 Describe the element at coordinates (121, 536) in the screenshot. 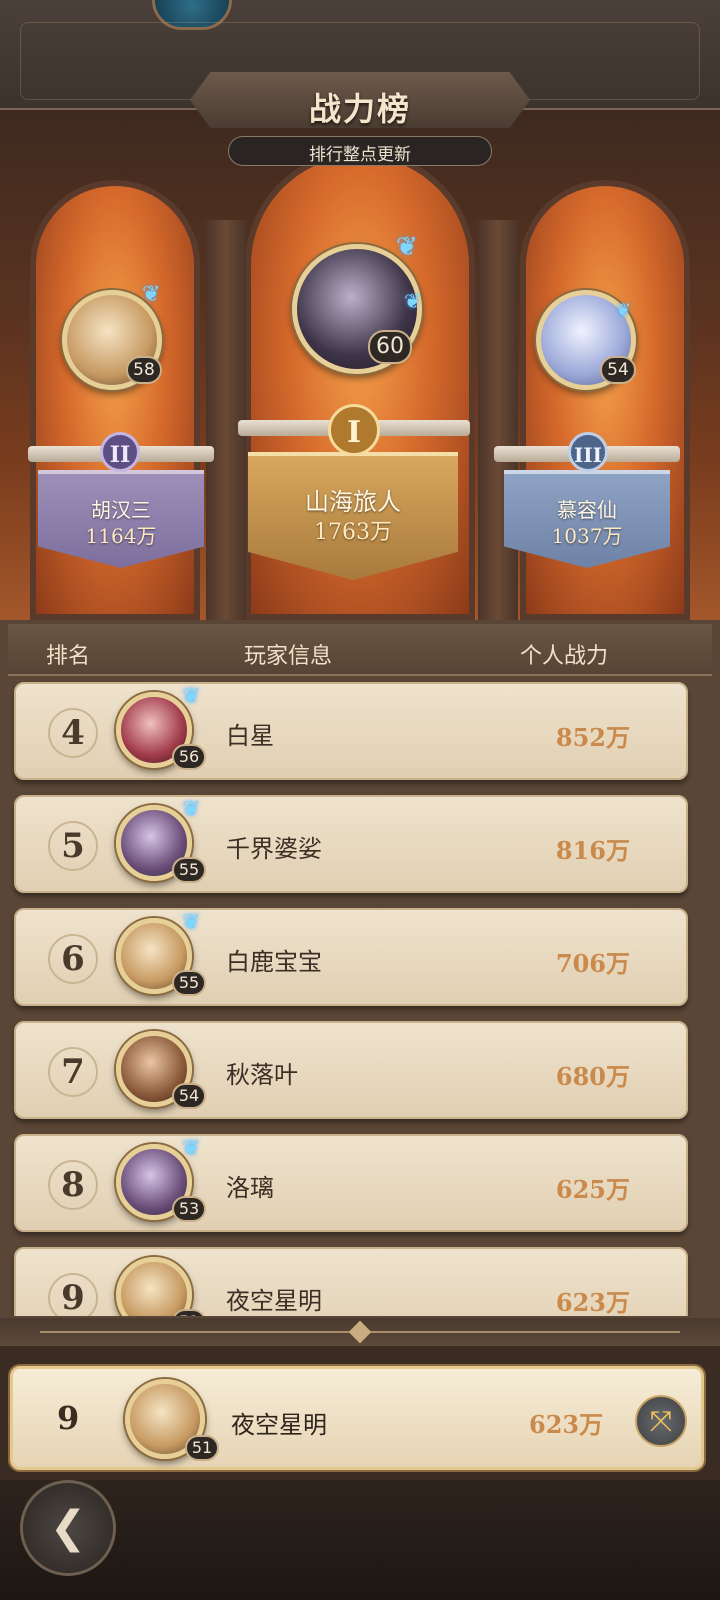

I see `podium-power-second: 1164万` at that location.